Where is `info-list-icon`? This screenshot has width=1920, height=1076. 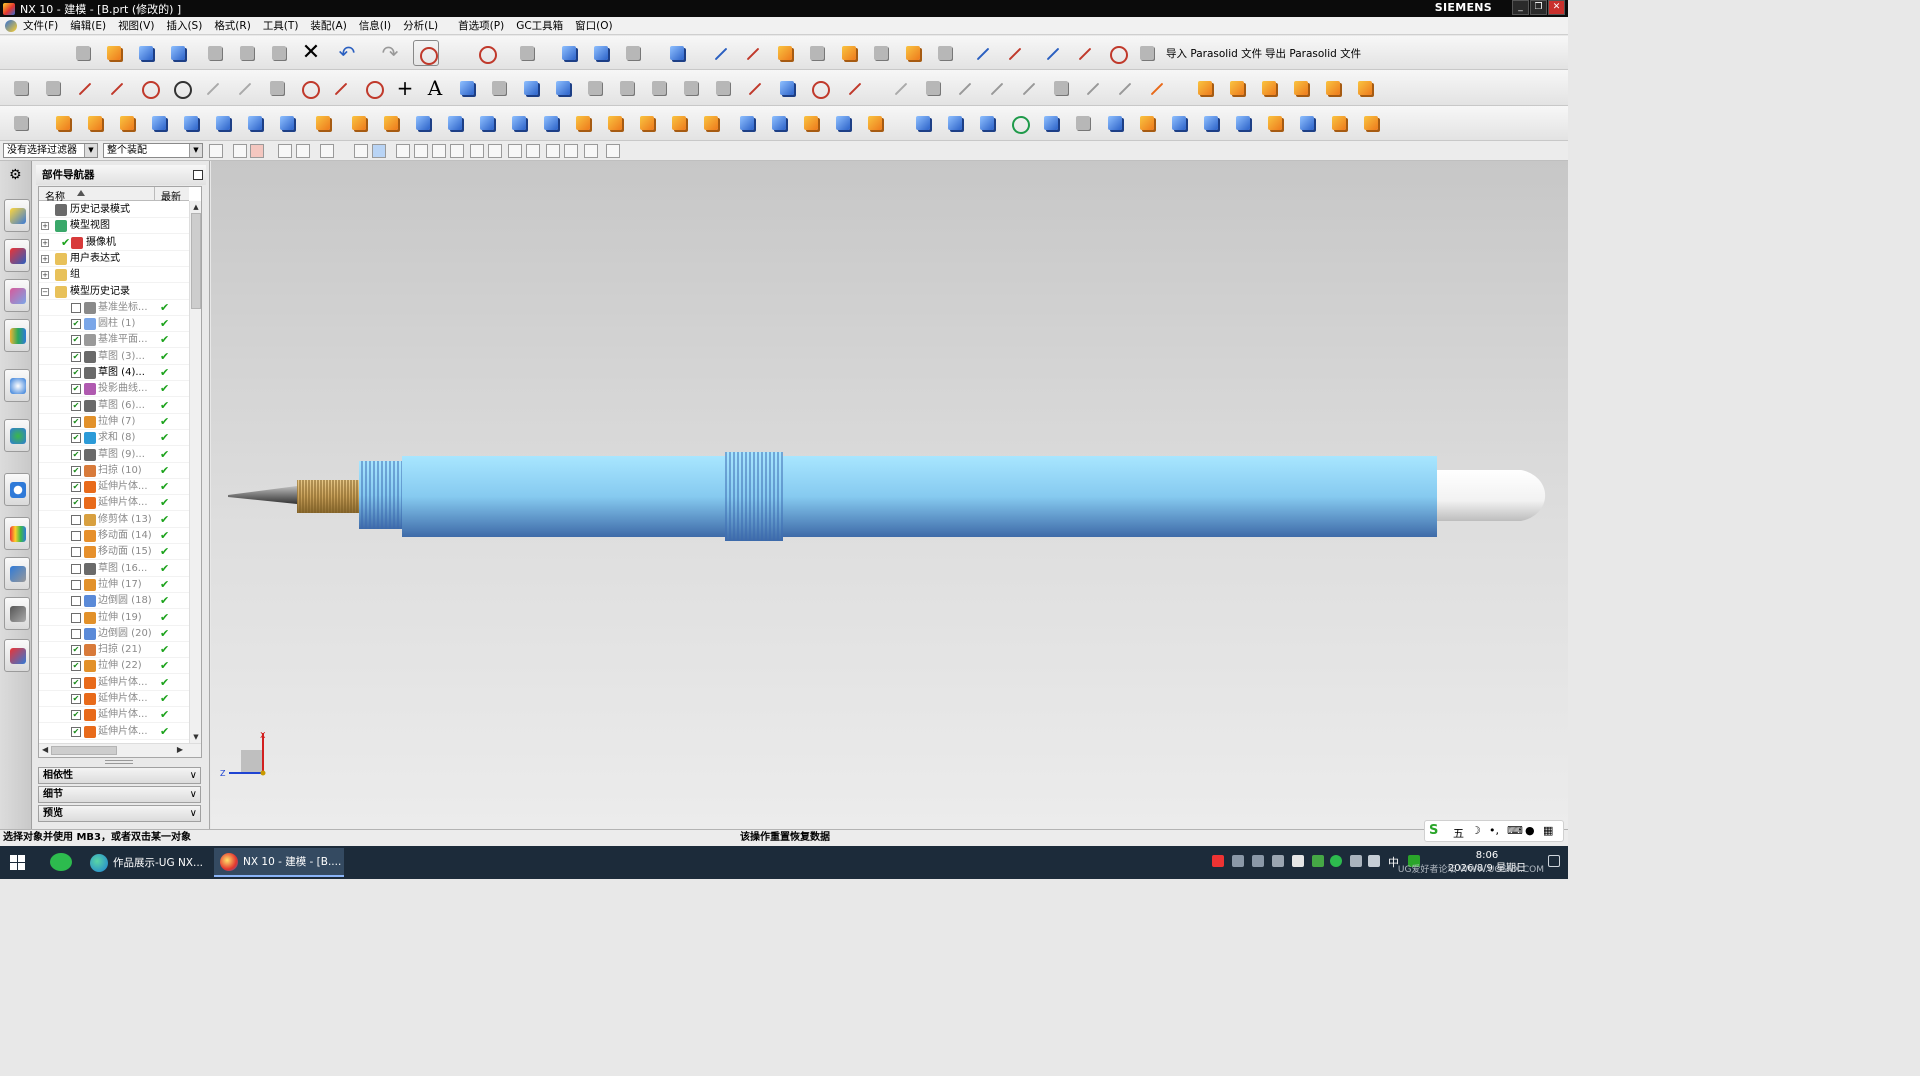 info-list-icon is located at coordinates (945, 53).